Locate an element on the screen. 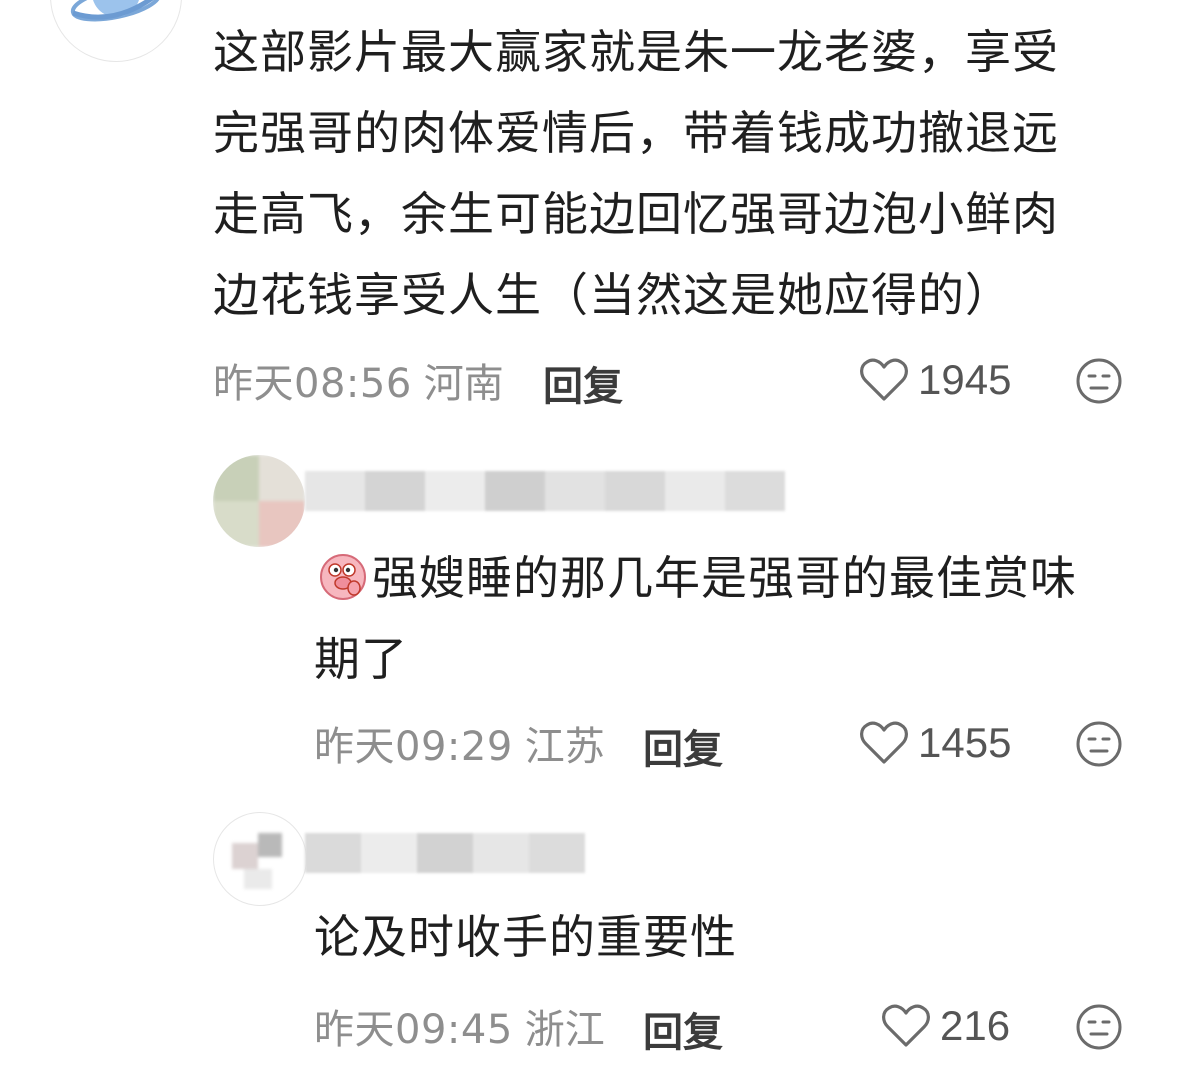 This screenshot has width=1191, height=1080. reply-button-3: 回复 is located at coordinates (683, 1029).